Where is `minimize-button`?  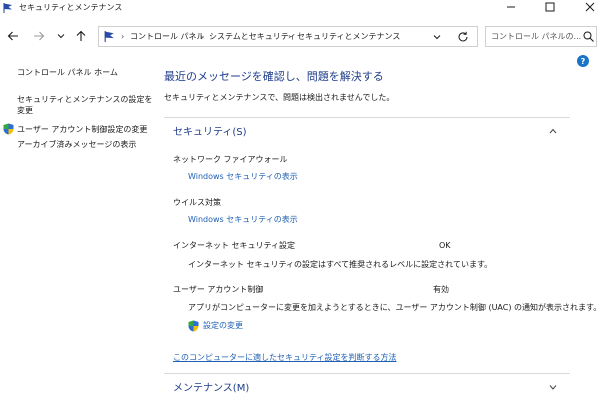 minimize-button is located at coordinates (511, 7).